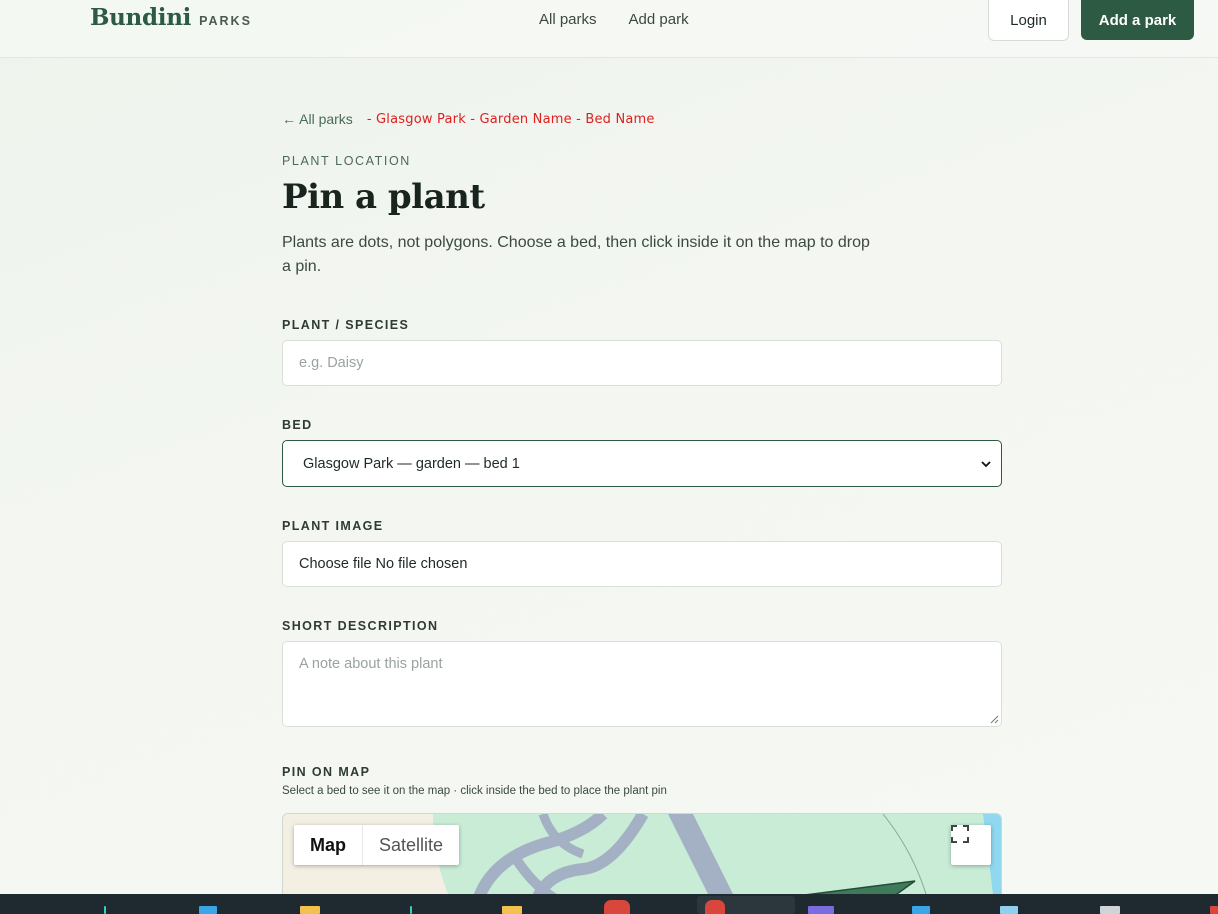 The width and height of the screenshot is (1218, 914). Describe the element at coordinates (421, 564) in the screenshot. I see `file-status: No file chosen` at that location.